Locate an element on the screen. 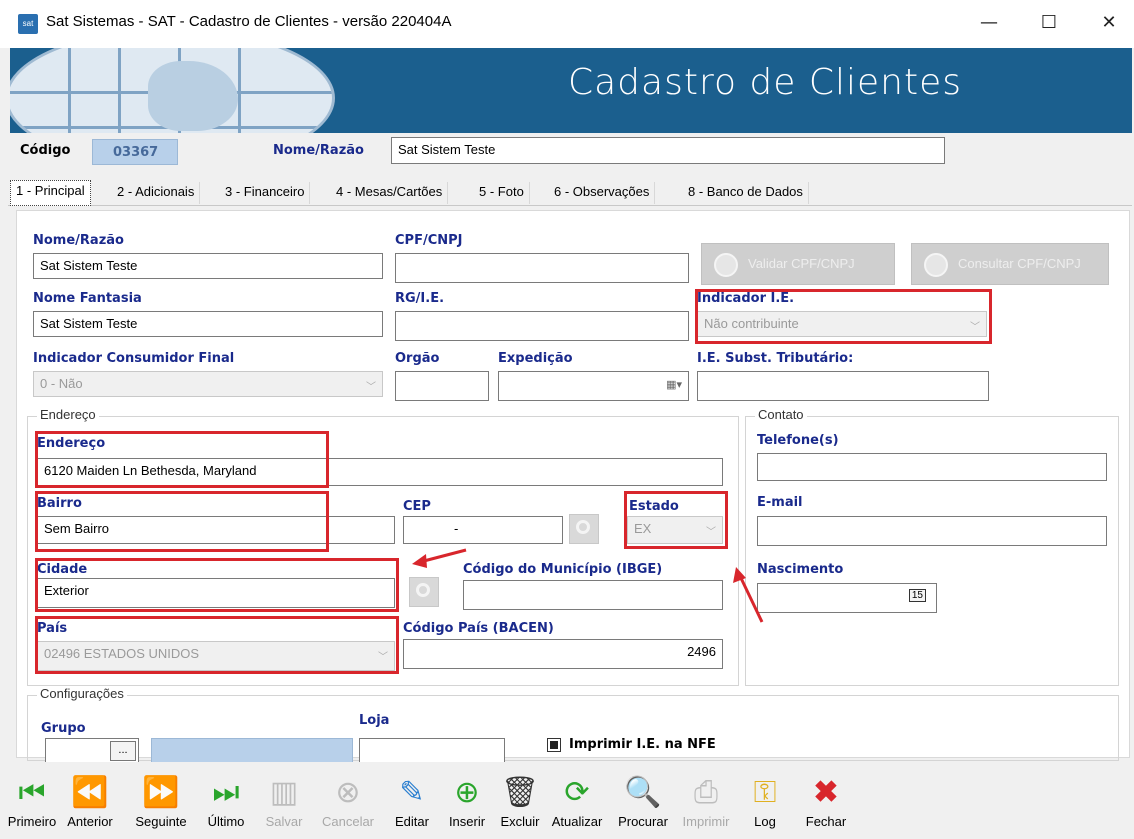 This screenshot has width=1134, height=839. edit-label: Editar is located at coordinates (412, 821).